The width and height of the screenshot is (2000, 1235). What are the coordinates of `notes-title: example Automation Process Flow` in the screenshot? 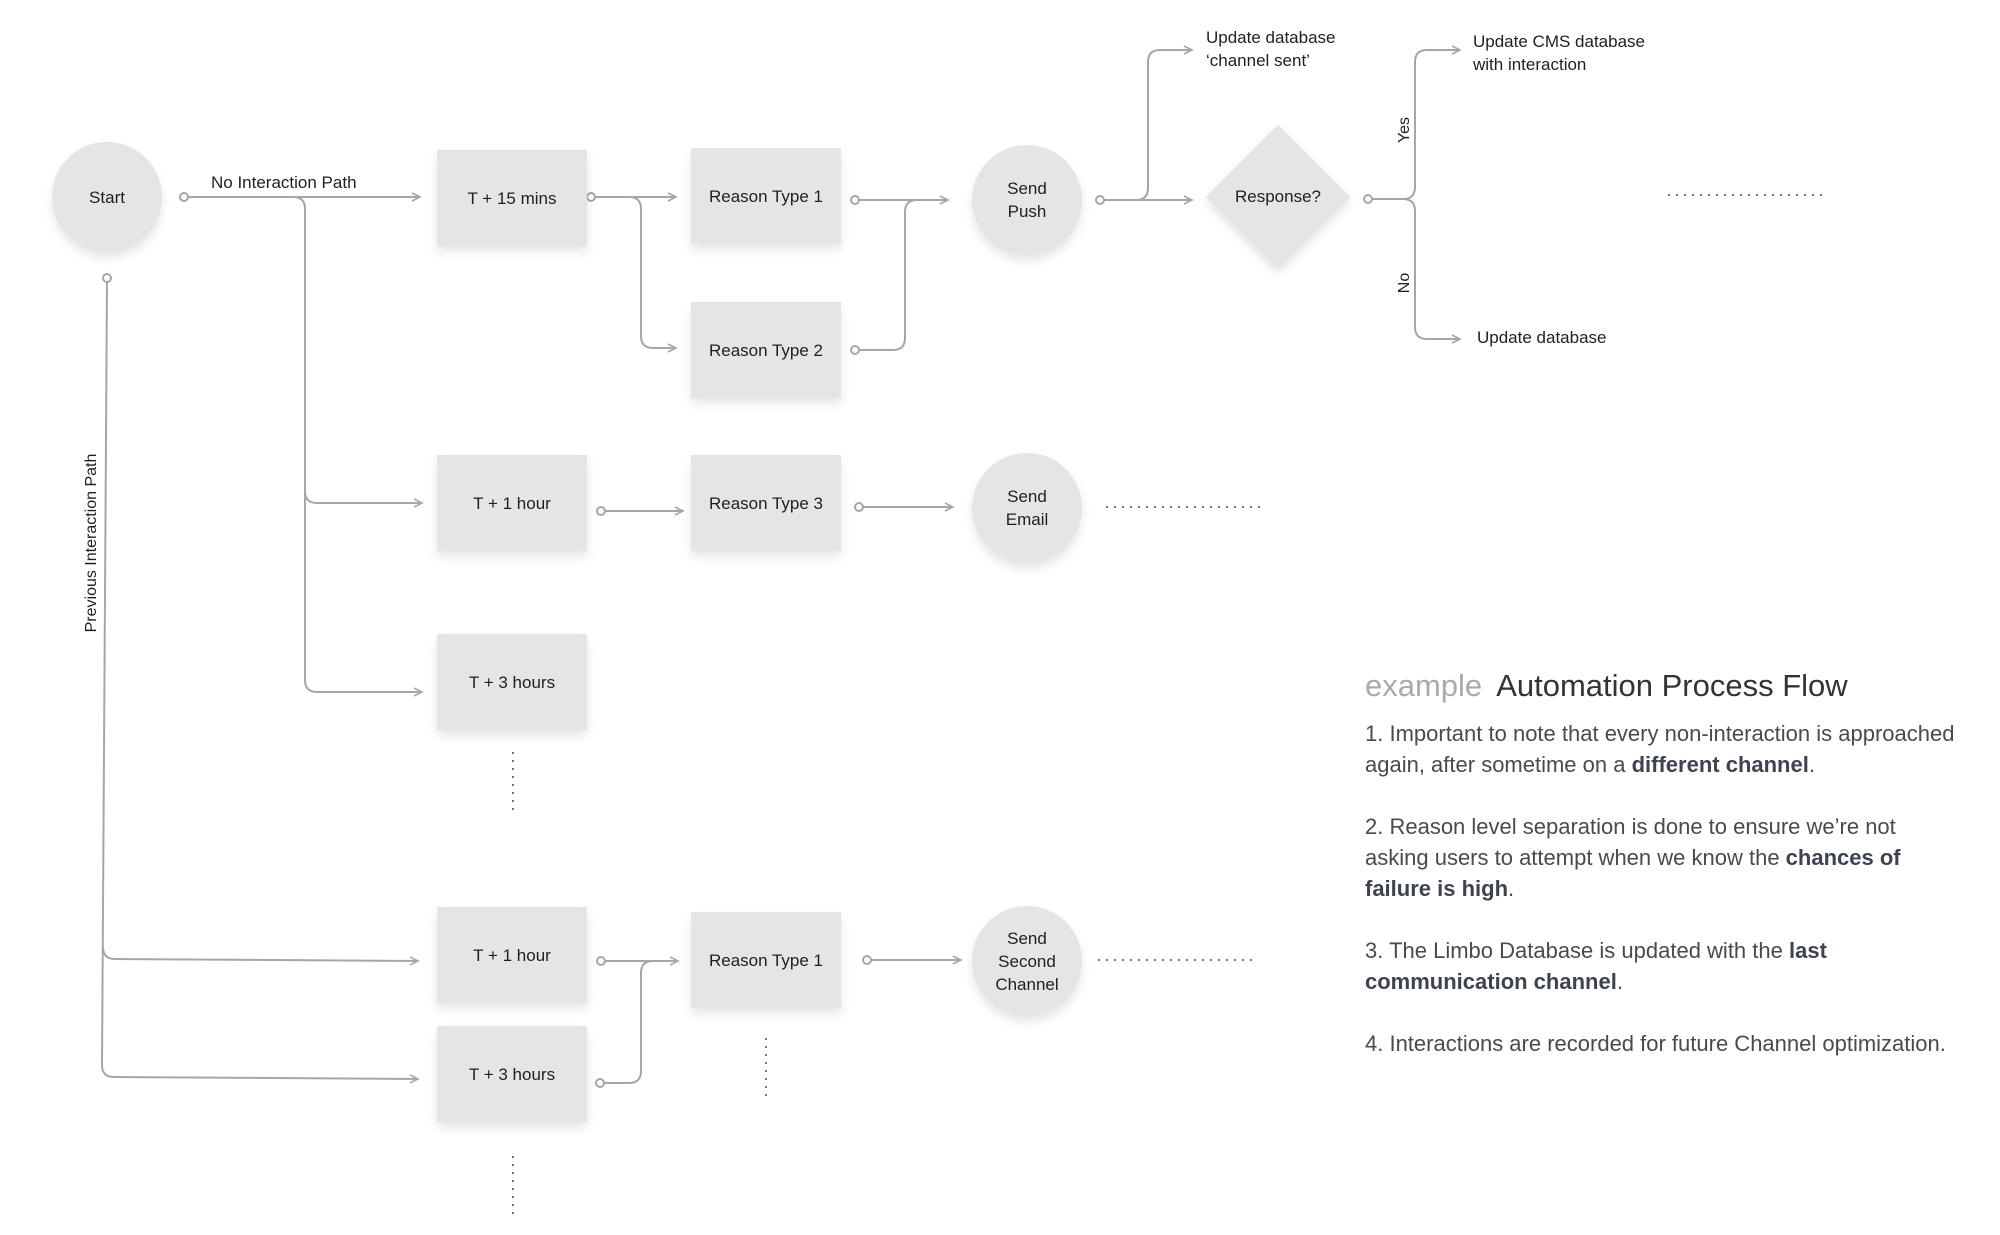 It's located at (1660, 686).